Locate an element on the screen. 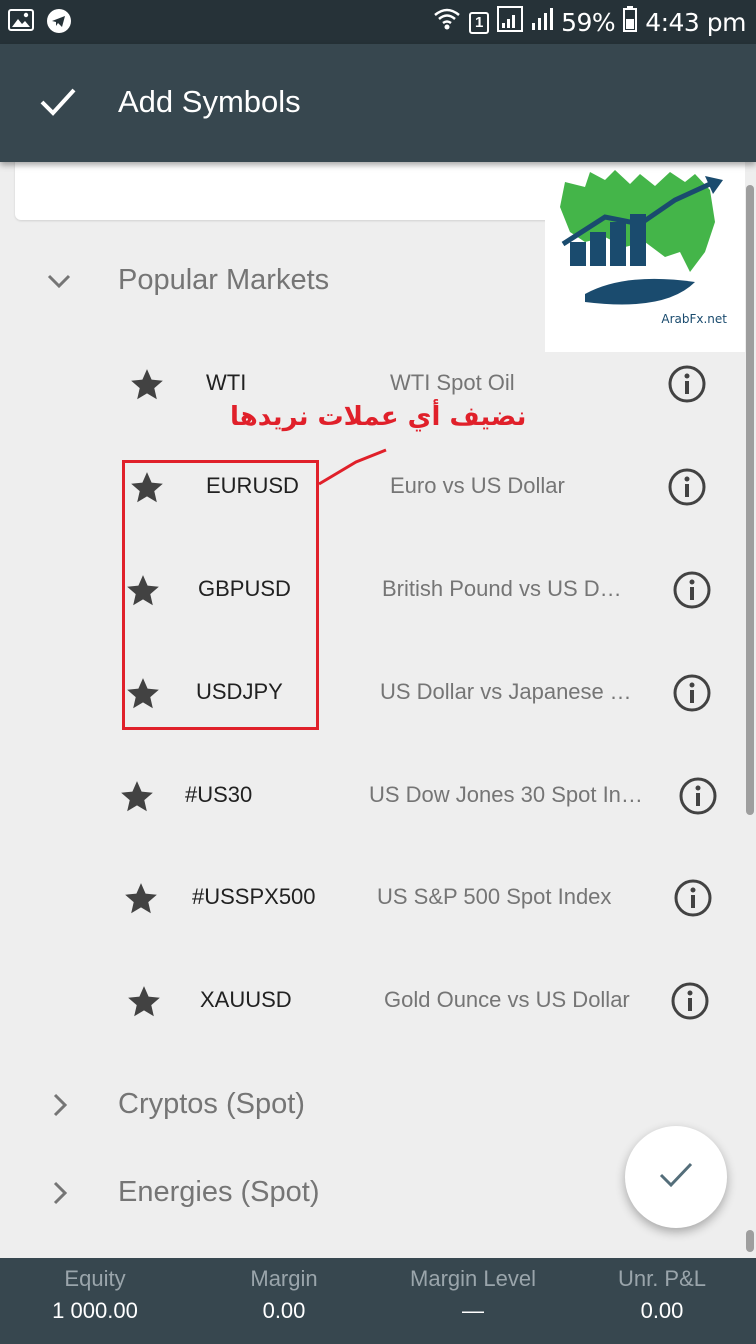 This screenshot has height=1344, width=756. telegram-icon is located at coordinates (59, 23).